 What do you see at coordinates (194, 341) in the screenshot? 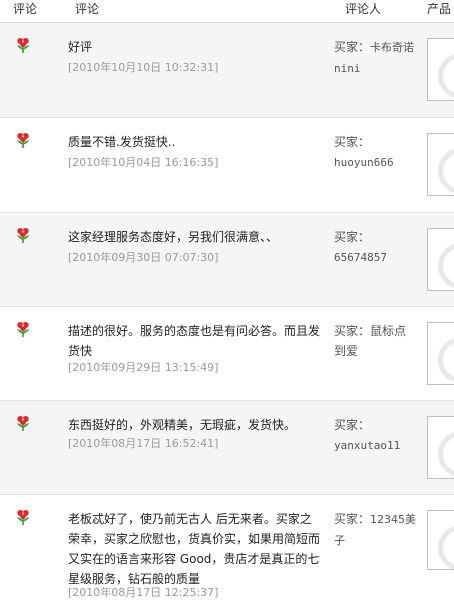
I see `review-comment: 描述的很好。服务的态度也是有问必答。而且发货快` at bounding box center [194, 341].